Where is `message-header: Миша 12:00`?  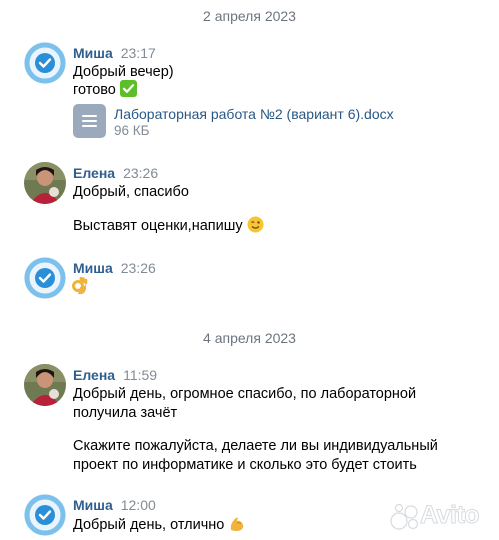
message-header: Миша 12:00 is located at coordinates (114, 505).